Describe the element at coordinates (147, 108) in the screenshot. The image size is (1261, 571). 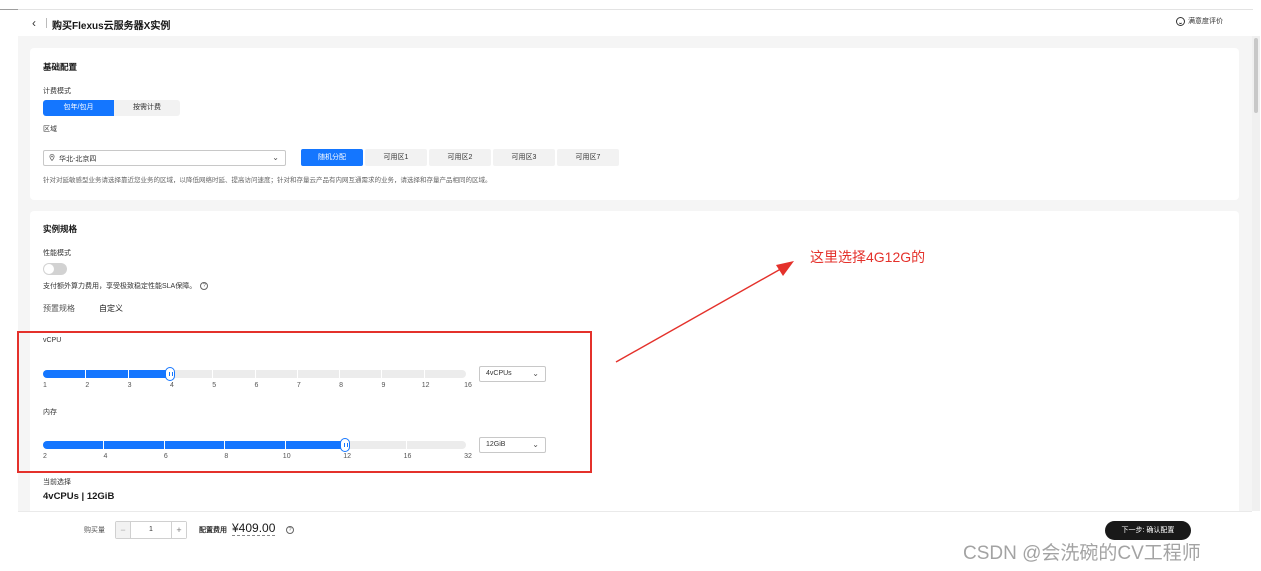
I see `billing-option-ondemand: 按需计费` at that location.